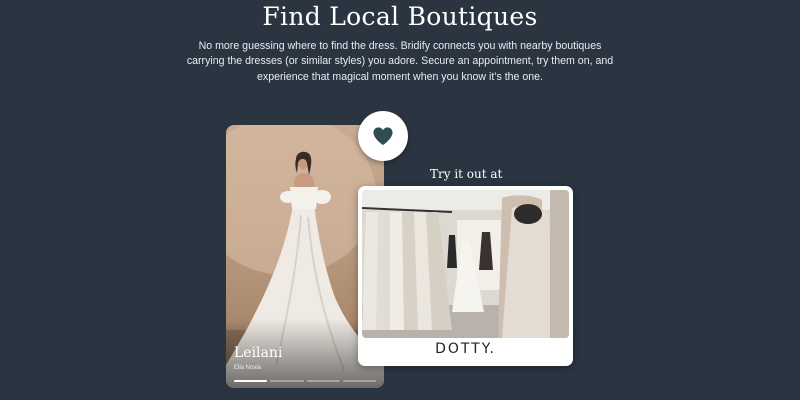 Image resolution: width=800 pixels, height=400 pixels. Describe the element at coordinates (251, 381) in the screenshot. I see `progress-segment-active` at that location.